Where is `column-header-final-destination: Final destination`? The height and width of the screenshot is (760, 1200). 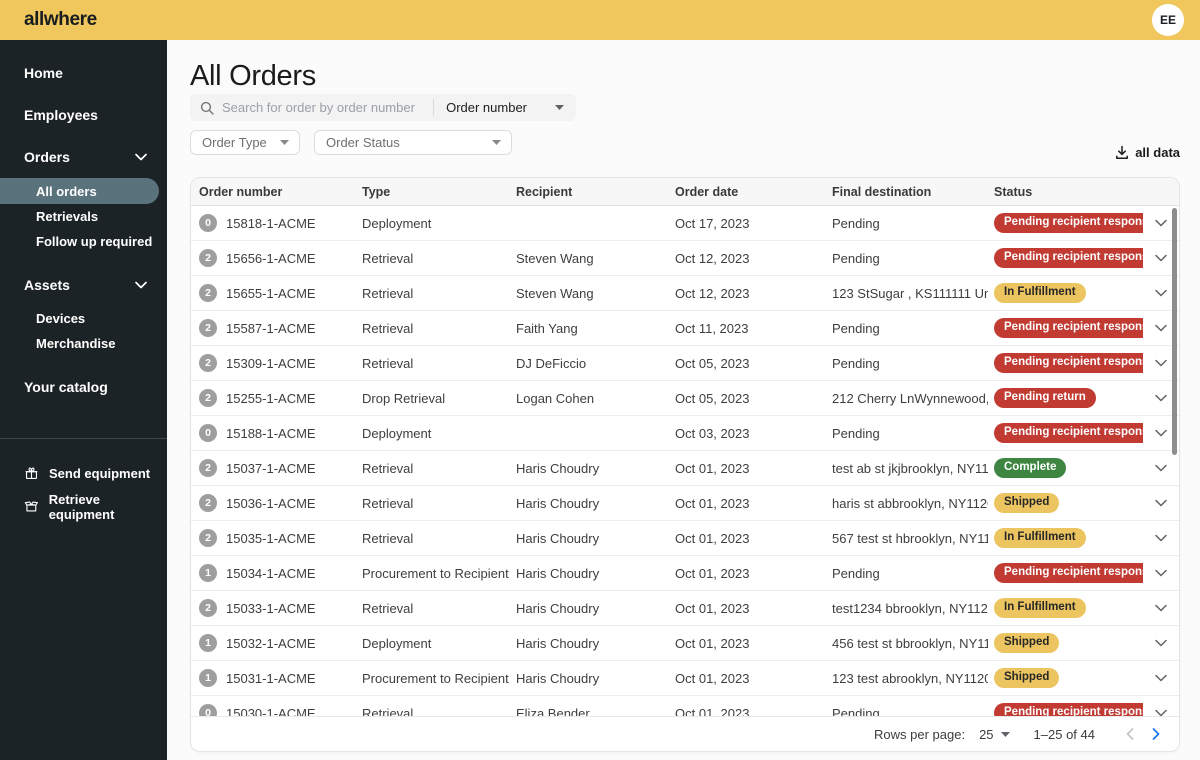
column-header-final-destination: Final destination is located at coordinates (882, 191).